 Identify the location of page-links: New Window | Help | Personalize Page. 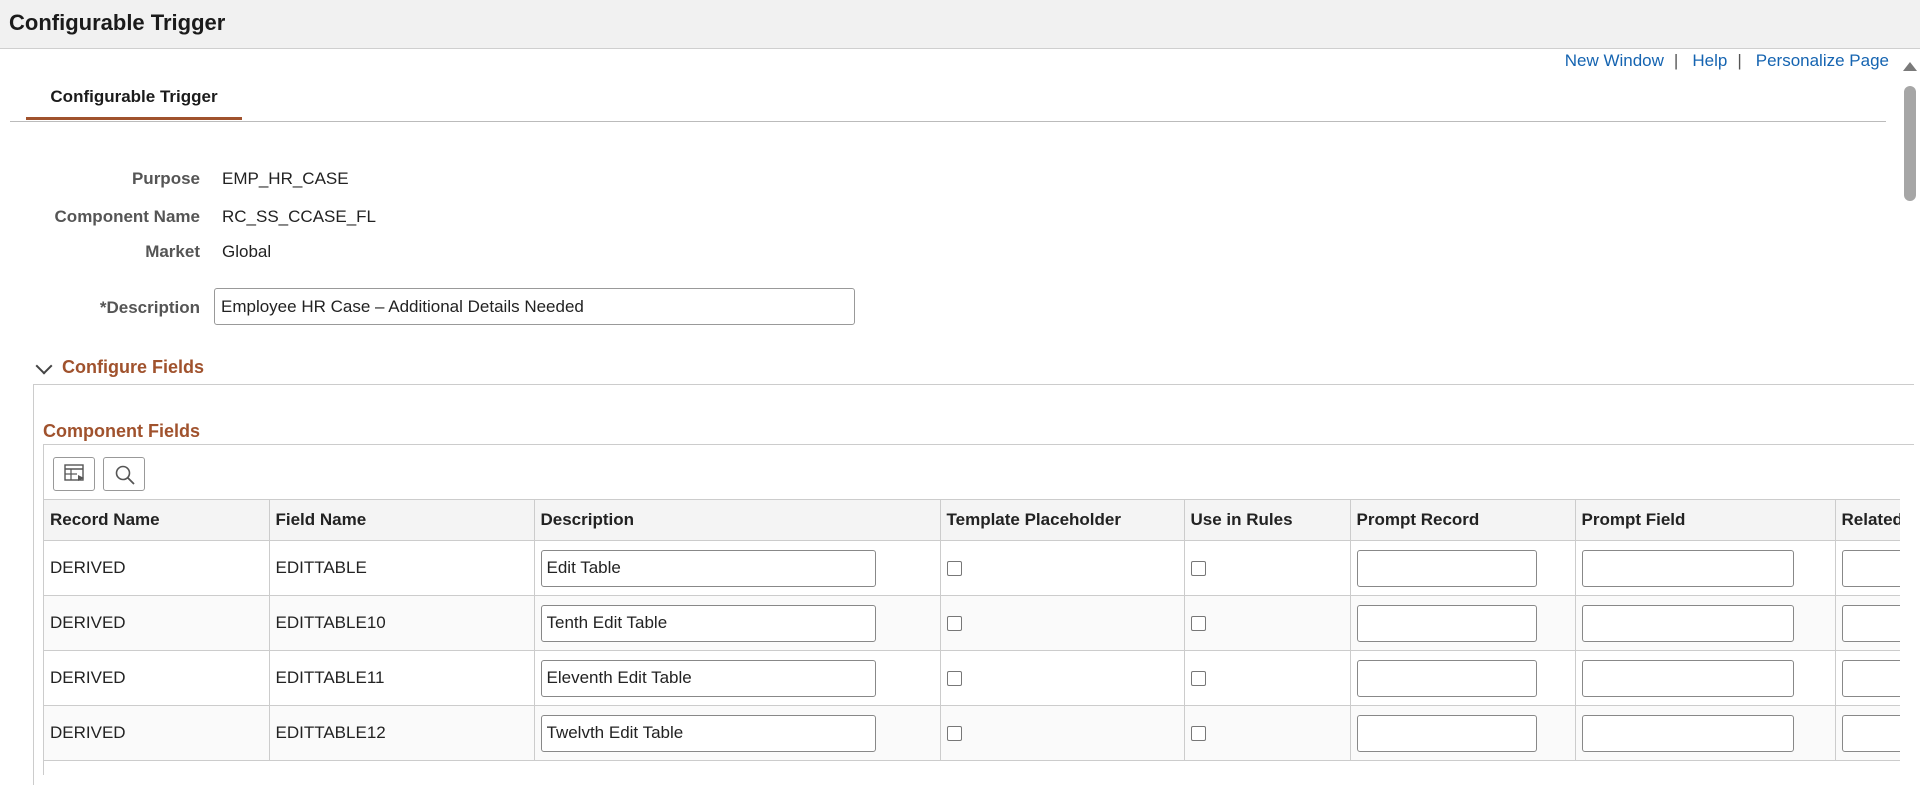
(1727, 61).